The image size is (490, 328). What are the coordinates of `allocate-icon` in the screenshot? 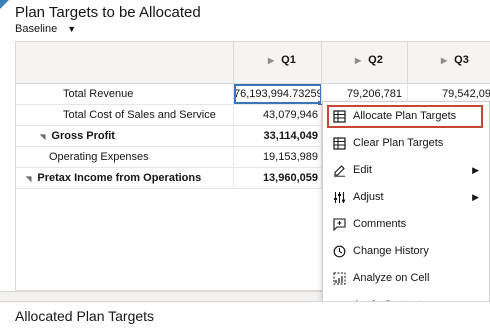 It's located at (339, 116).